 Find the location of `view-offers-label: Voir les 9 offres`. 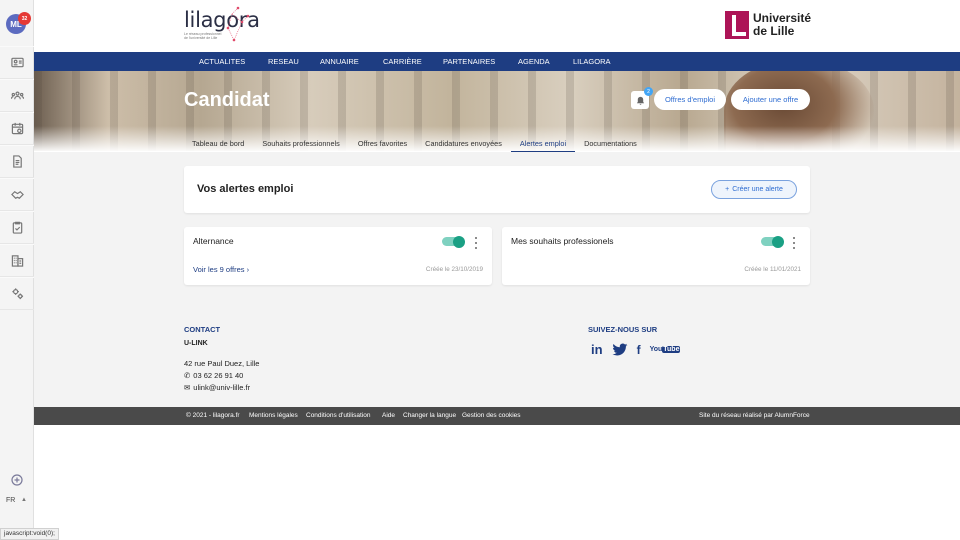

view-offers-label: Voir les 9 offres is located at coordinates (219, 269).